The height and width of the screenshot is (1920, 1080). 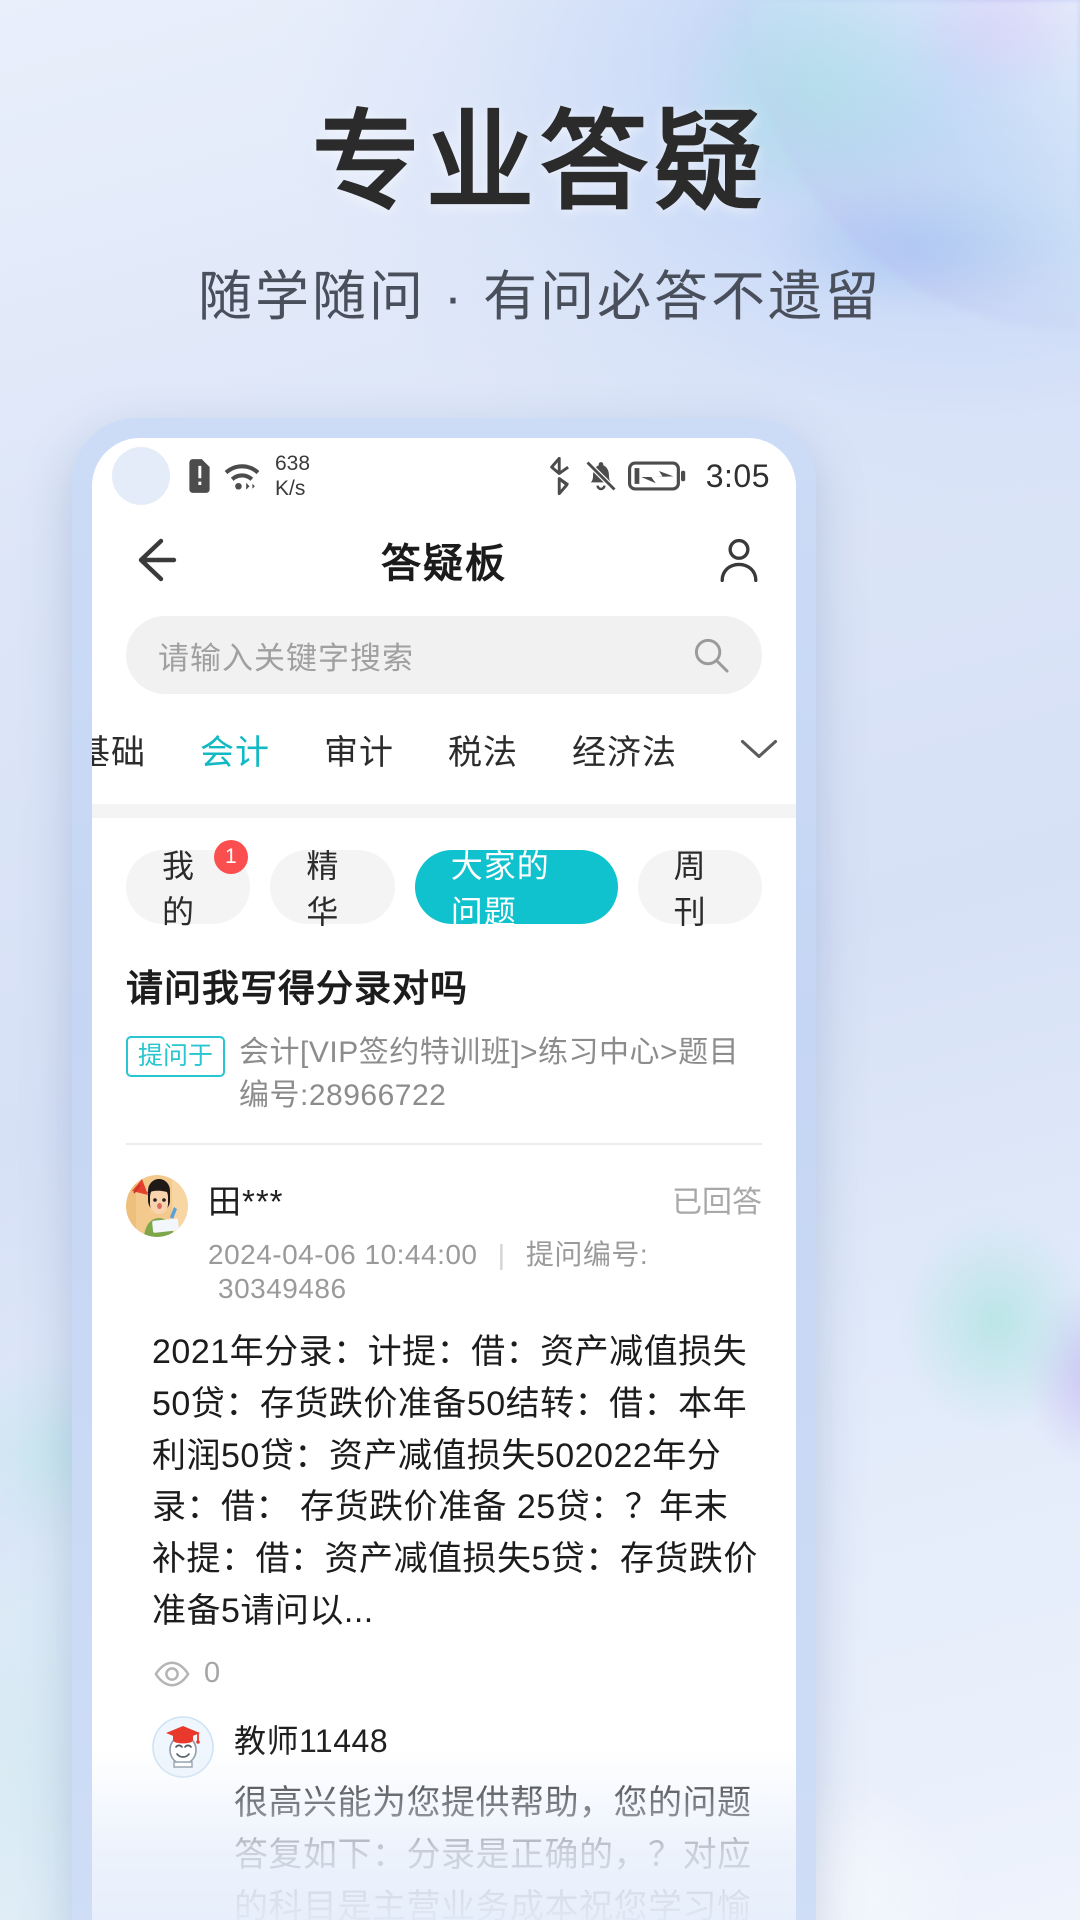 I want to click on battery-charging-icon, so click(x=656, y=476).